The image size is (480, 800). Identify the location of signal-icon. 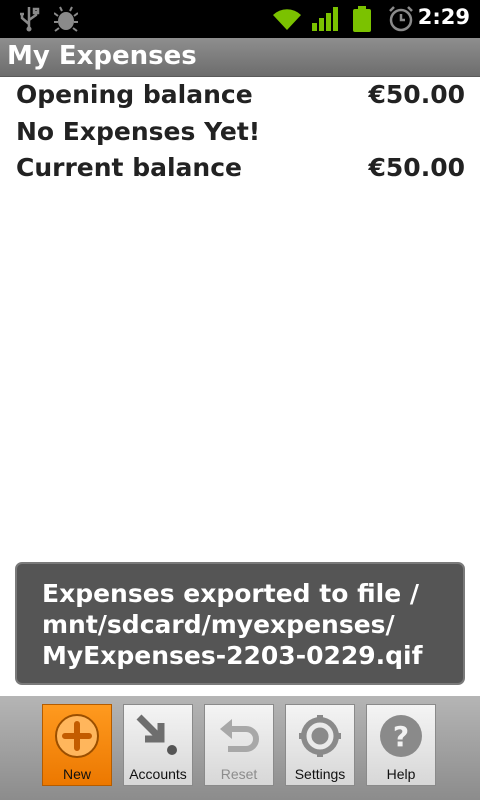
(325, 21).